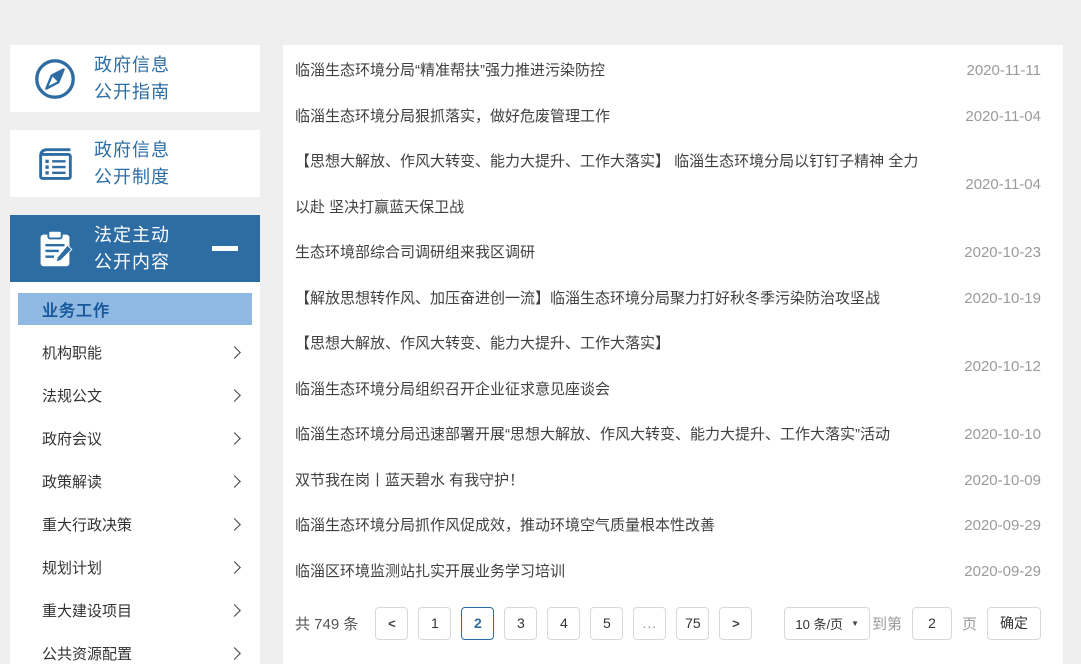 Image resolution: width=1081 pixels, height=664 pixels. Describe the element at coordinates (55, 164) in the screenshot. I see `ledger-icon` at that location.